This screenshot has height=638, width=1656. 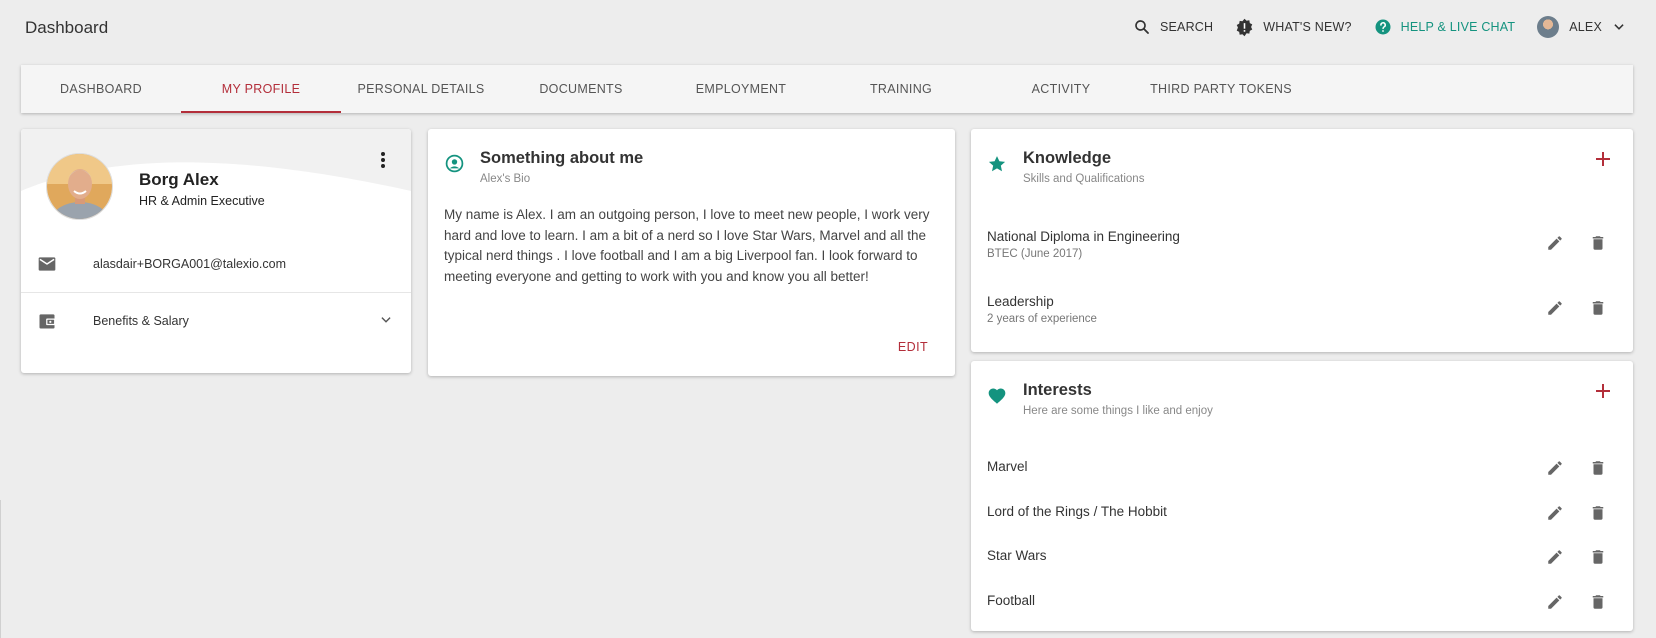 I want to click on list-item: Lord of the Rings / The Hobbit, so click(x=1302, y=513).